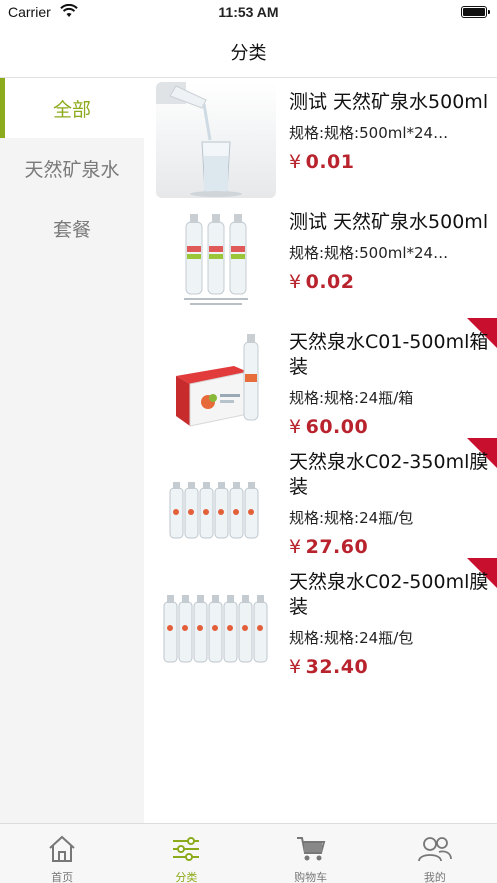  I want to click on users-icon, so click(435, 851).